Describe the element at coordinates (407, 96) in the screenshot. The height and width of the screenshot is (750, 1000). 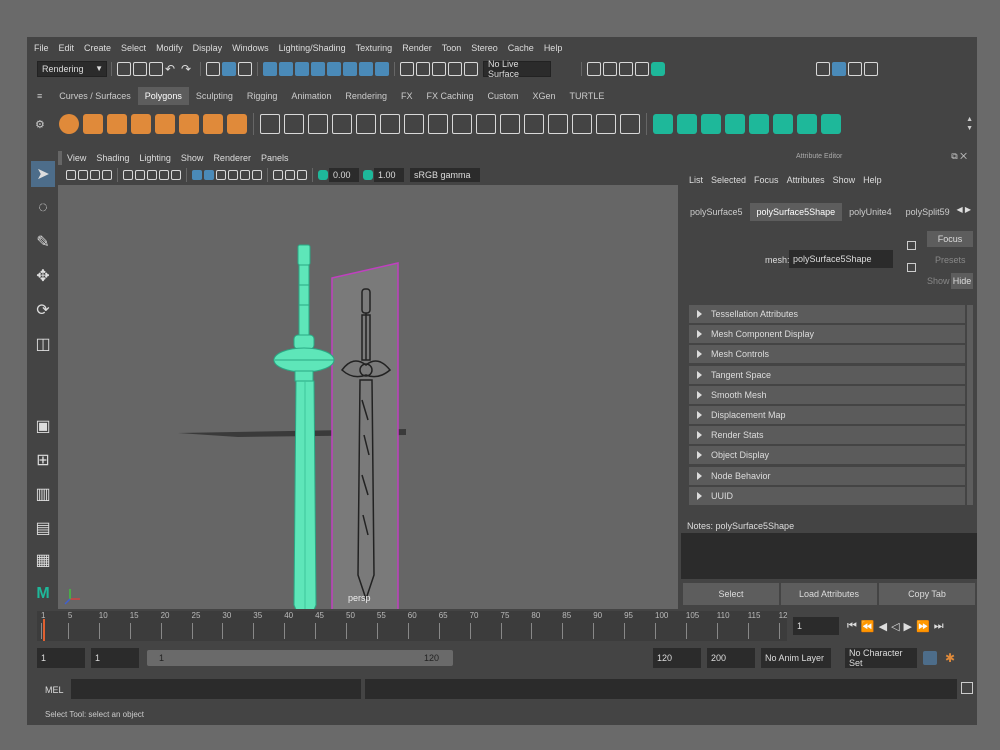
I see `shelf-tab-fx: FX` at that location.